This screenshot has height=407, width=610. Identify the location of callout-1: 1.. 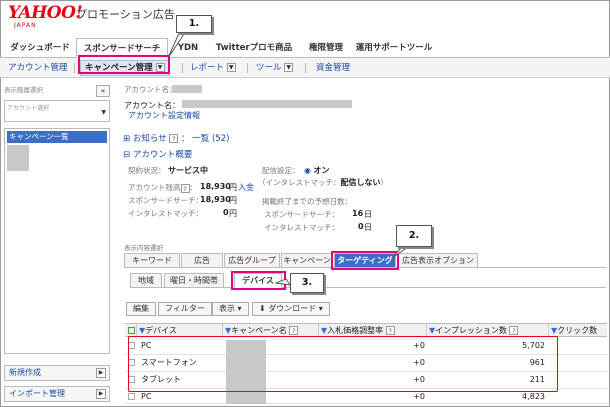
(194, 24).